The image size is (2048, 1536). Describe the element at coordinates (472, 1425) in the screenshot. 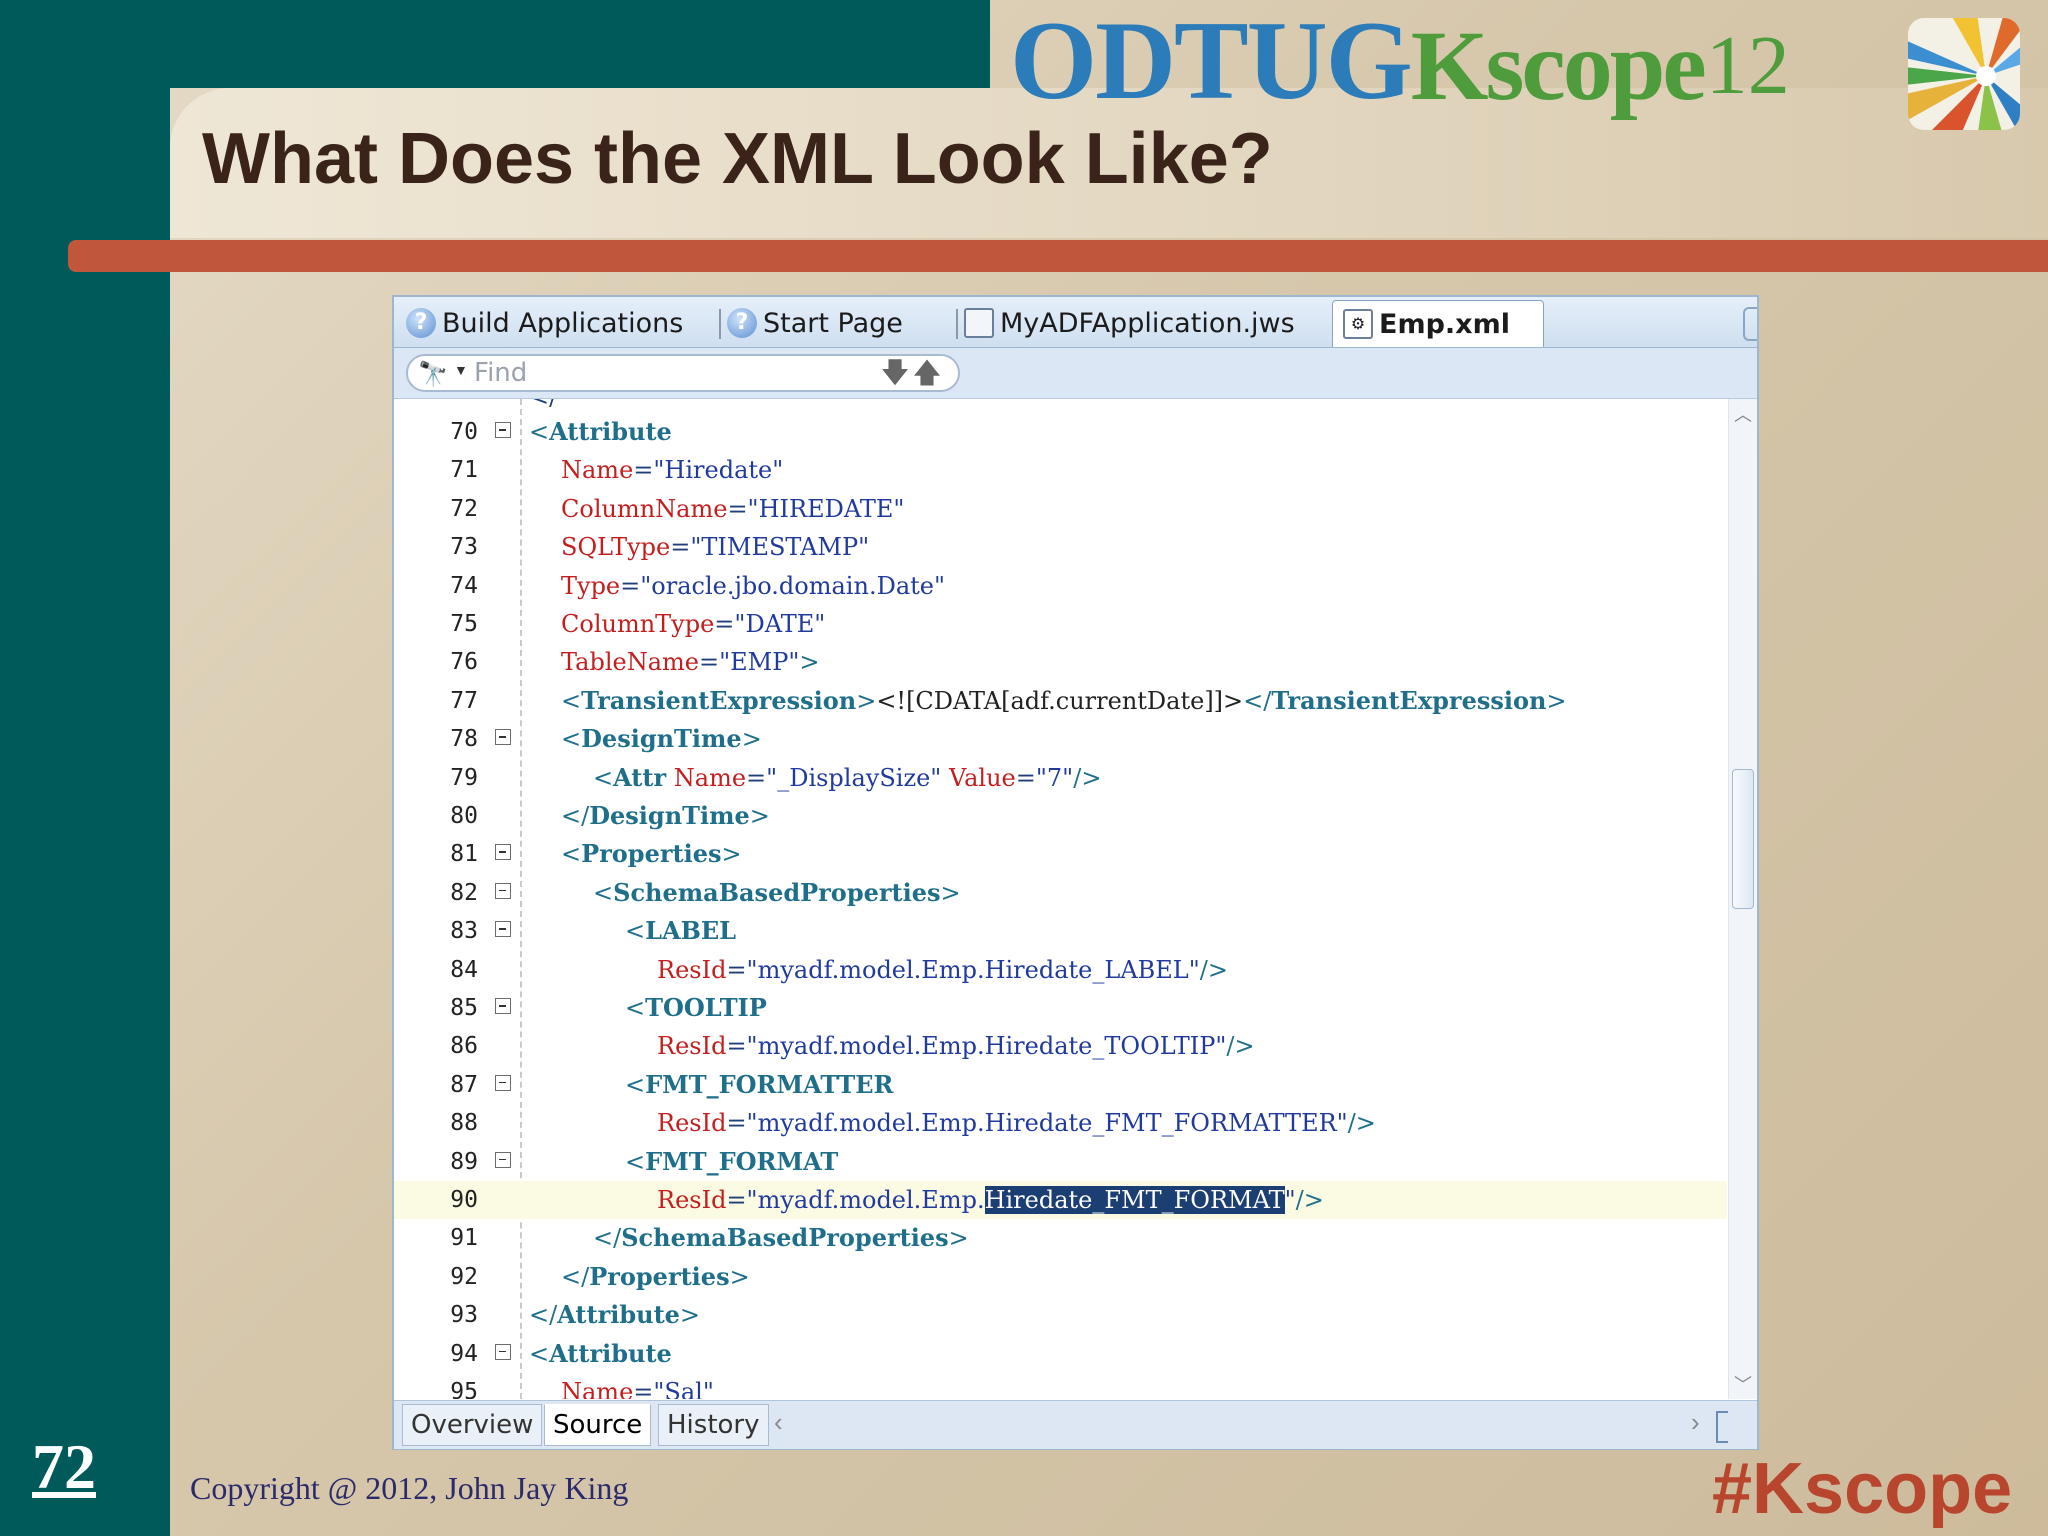

I see `tab-overview: Overview` at that location.